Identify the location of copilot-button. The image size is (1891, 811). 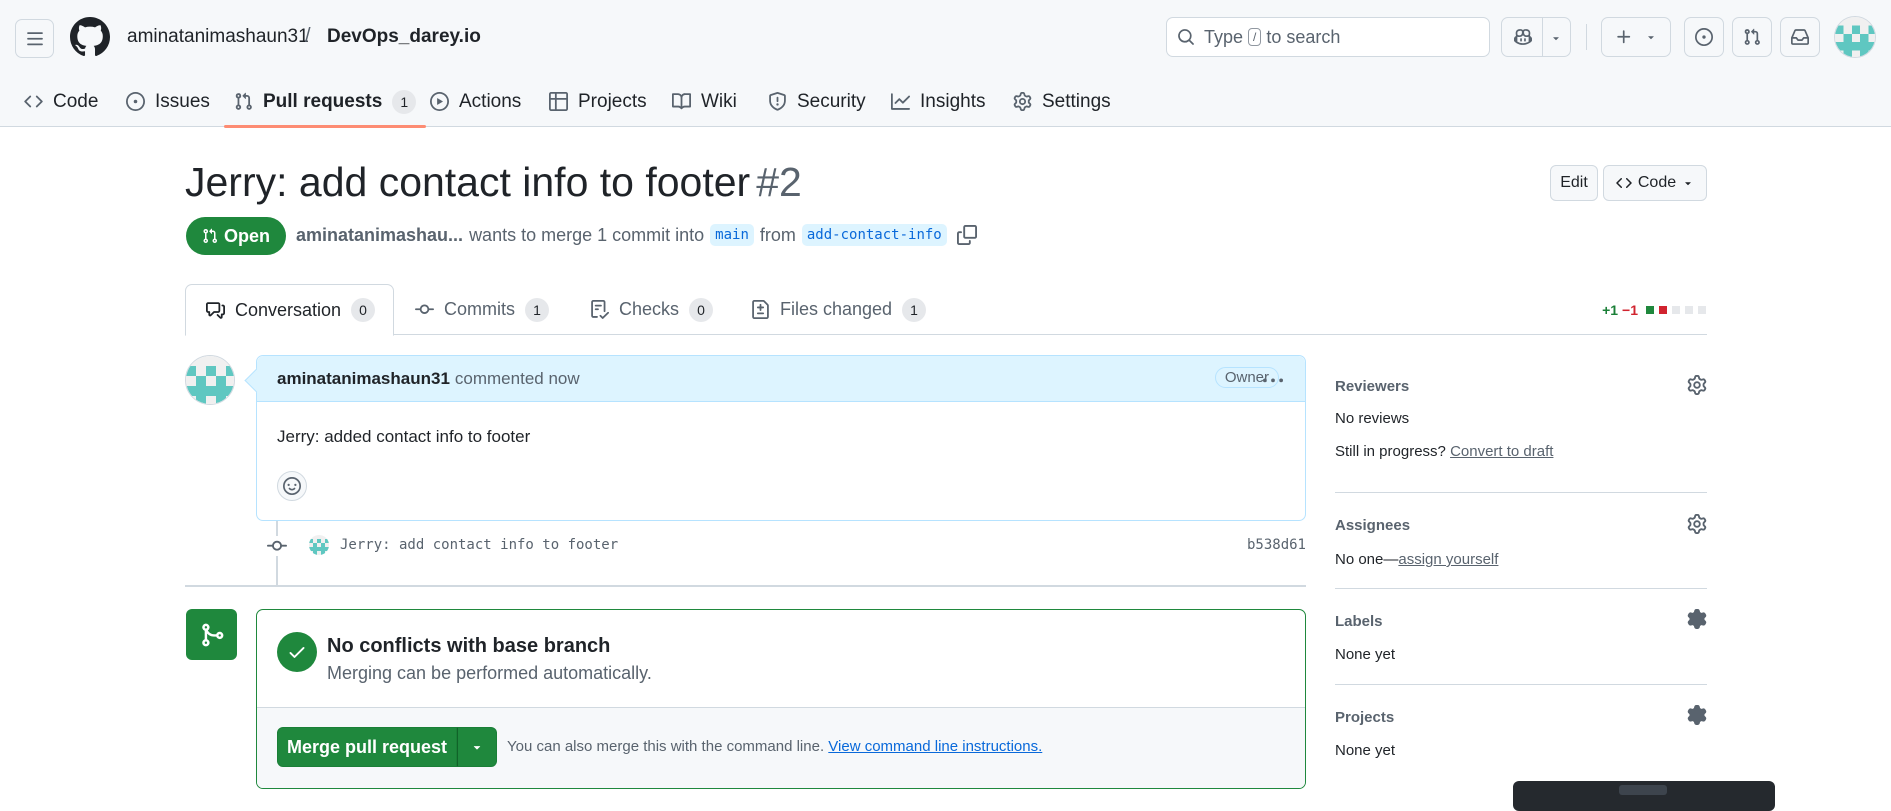
(1536, 37).